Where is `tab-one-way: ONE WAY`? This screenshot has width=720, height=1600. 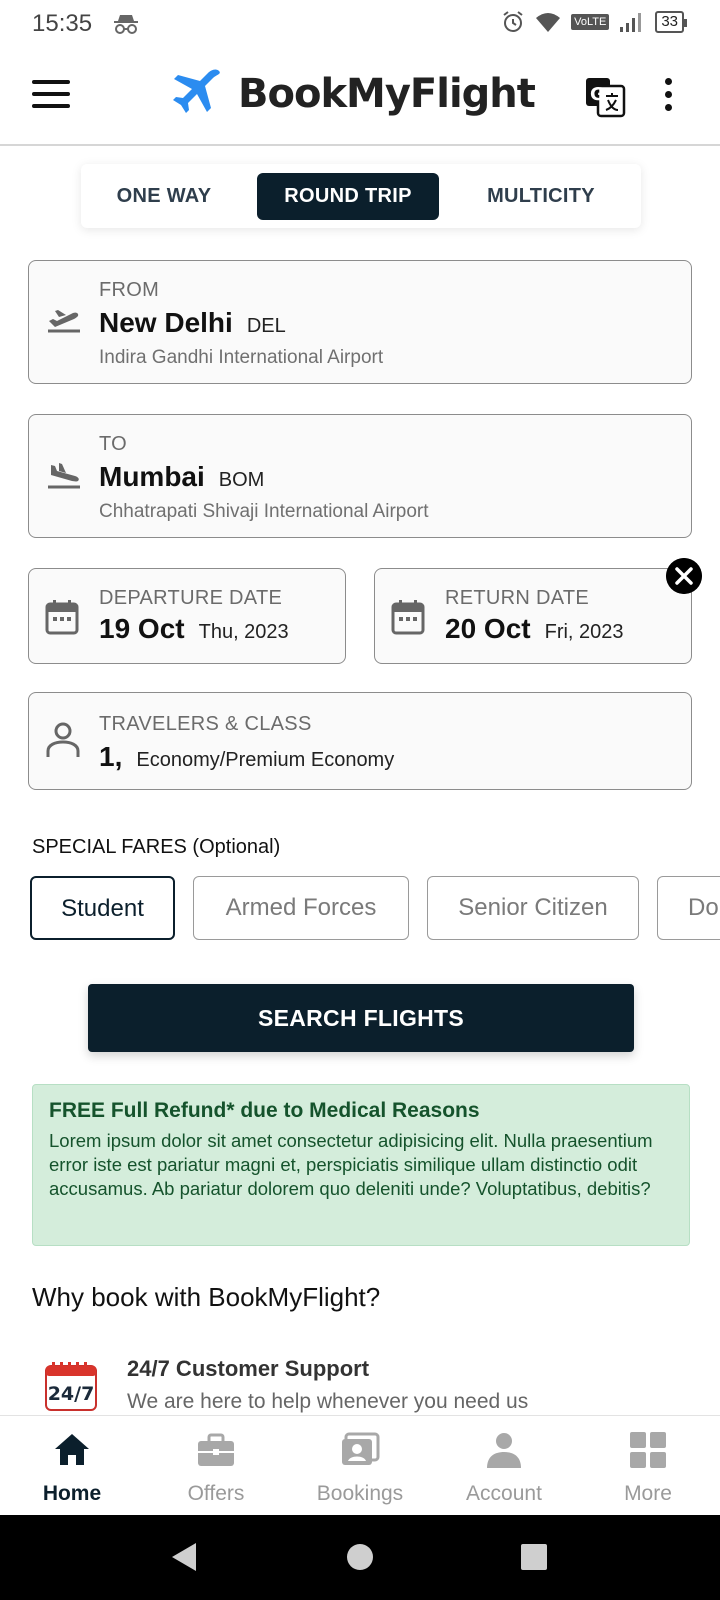
tab-one-way: ONE WAY is located at coordinates (164, 196).